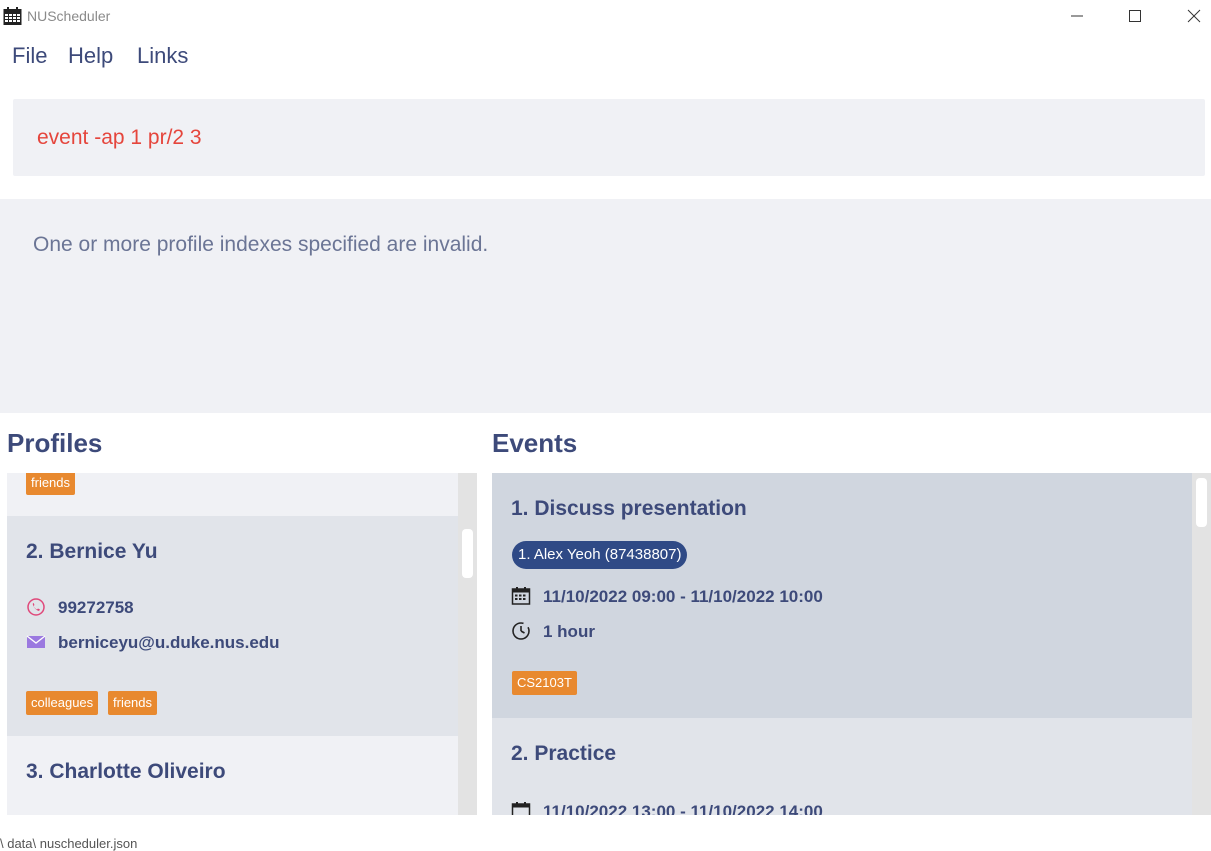  Describe the element at coordinates (55, 443) in the screenshot. I see `profiles-header: Profiles` at that location.